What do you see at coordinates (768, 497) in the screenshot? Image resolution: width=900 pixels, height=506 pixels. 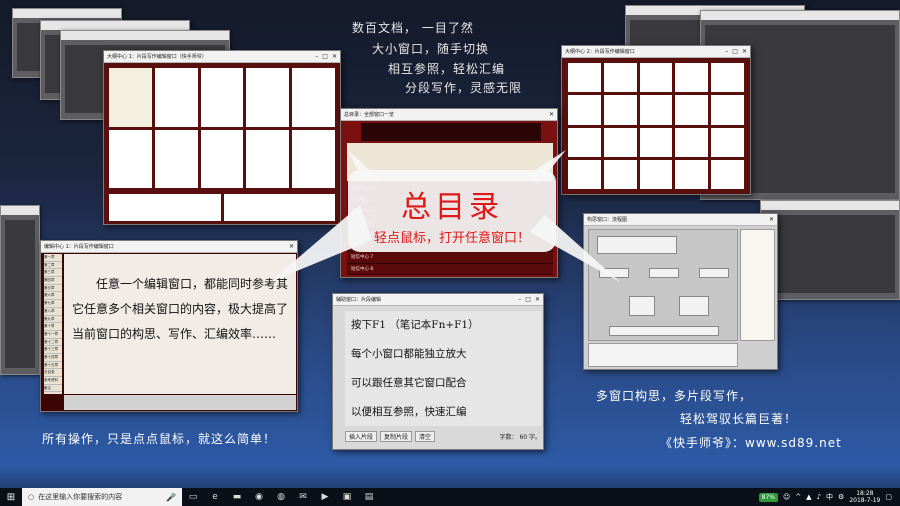 I see `battery-indicator: 87%` at bounding box center [768, 497].